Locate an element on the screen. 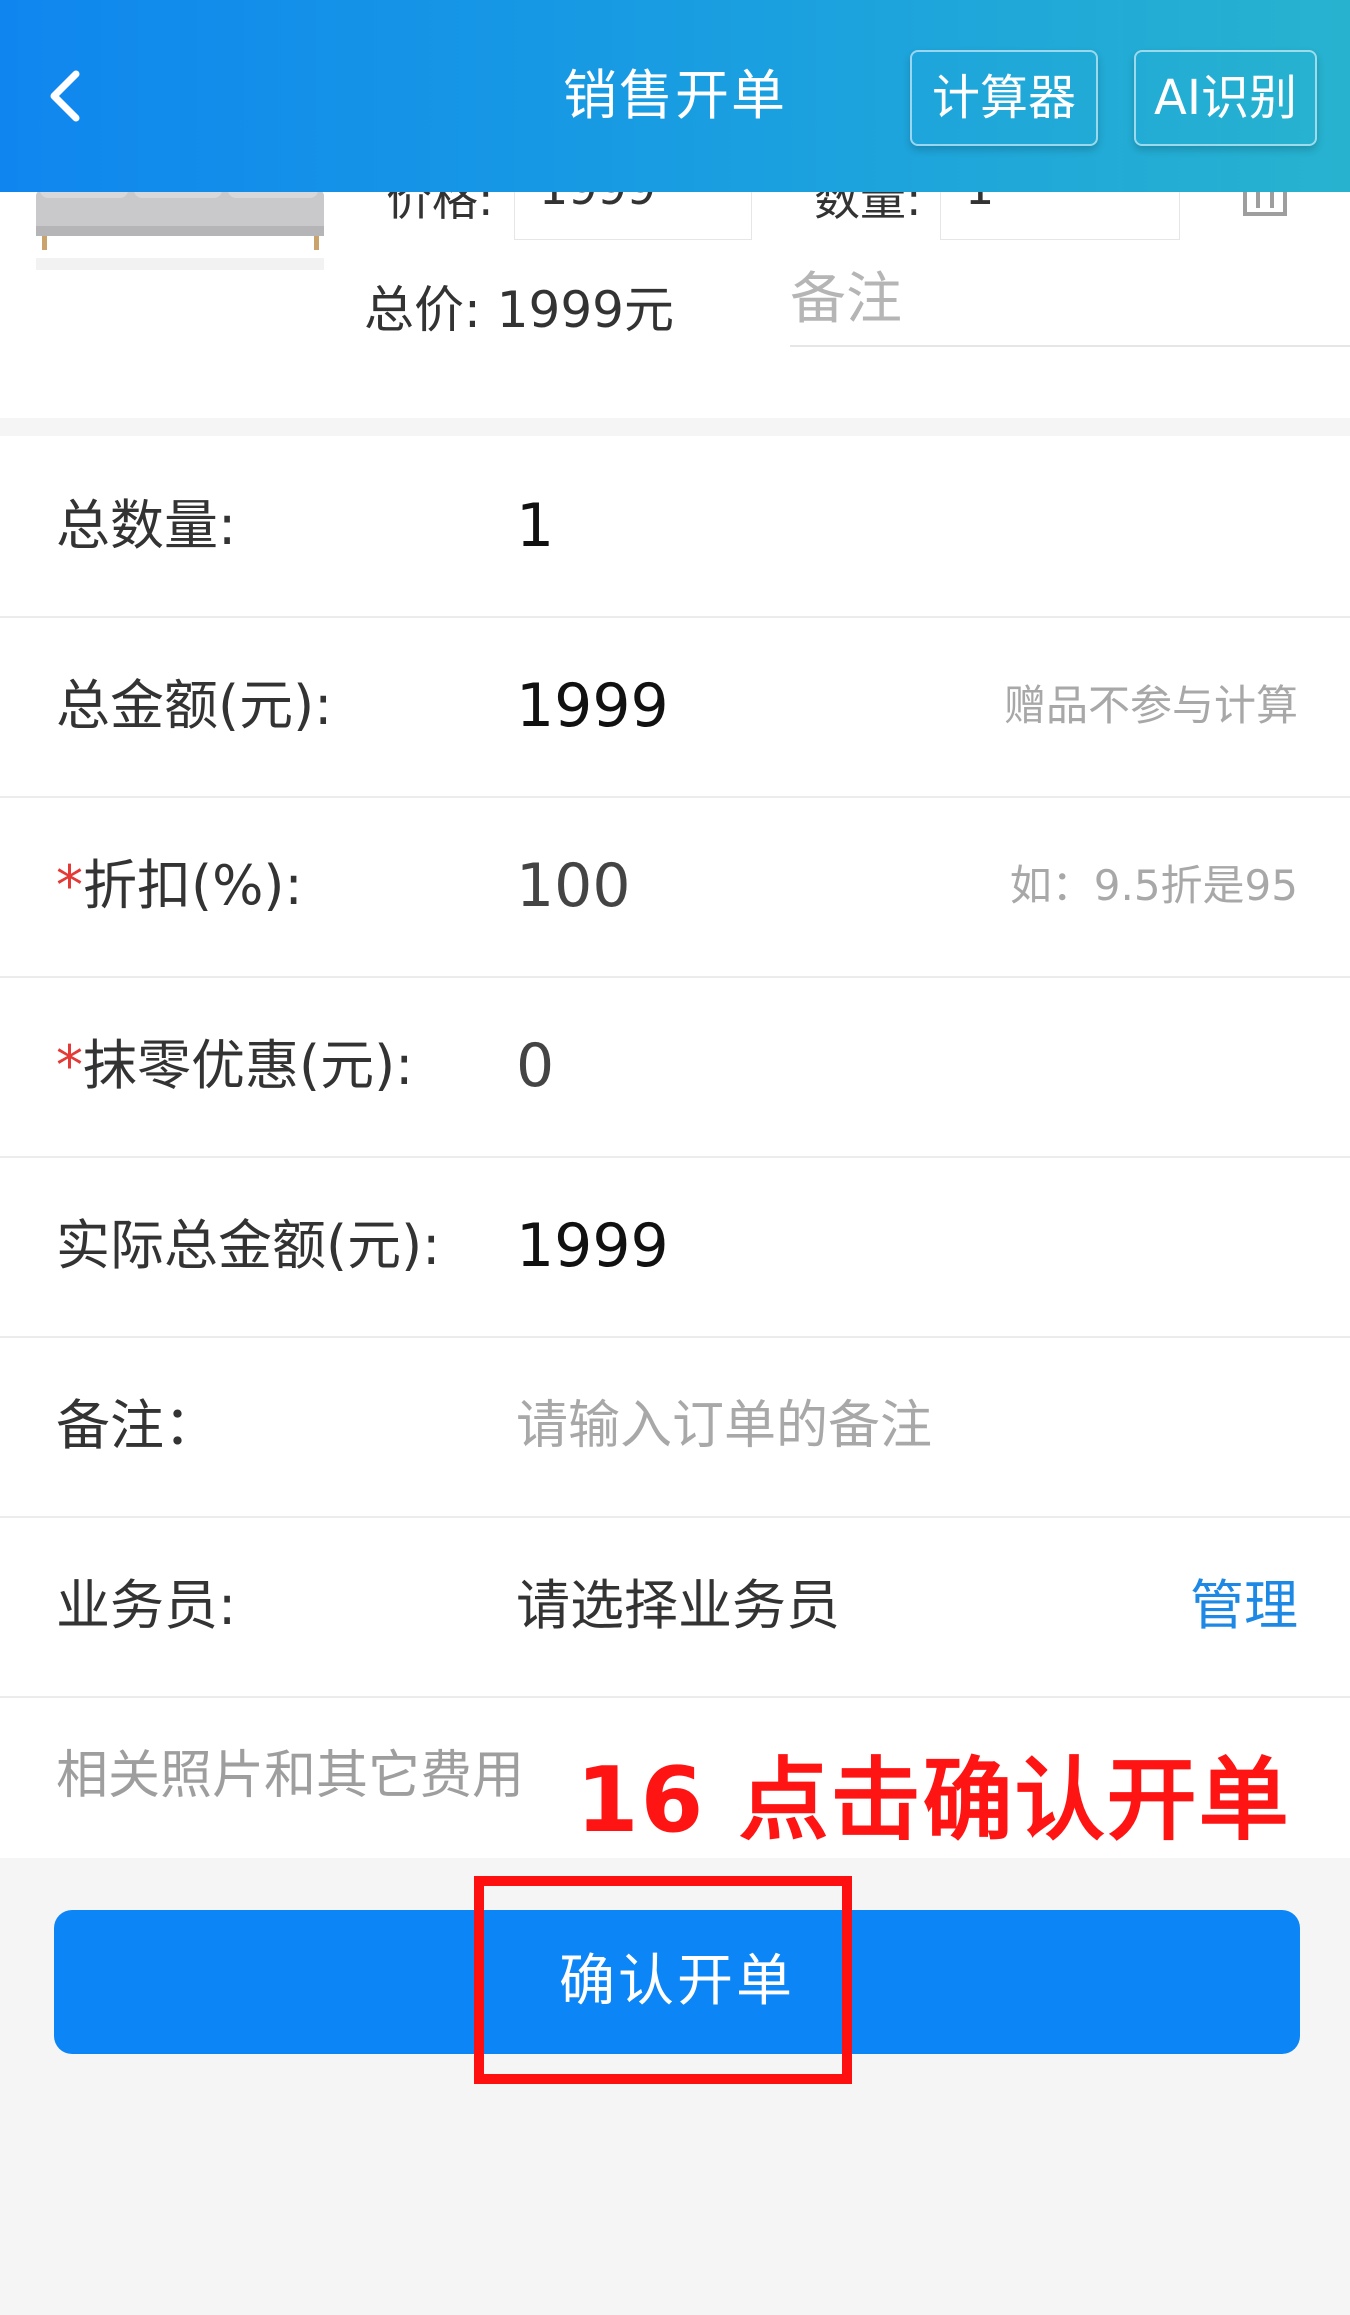 This screenshot has width=1350, height=2315. actual-total-row: 实际总金额(元): 1999 is located at coordinates (675, 1247).